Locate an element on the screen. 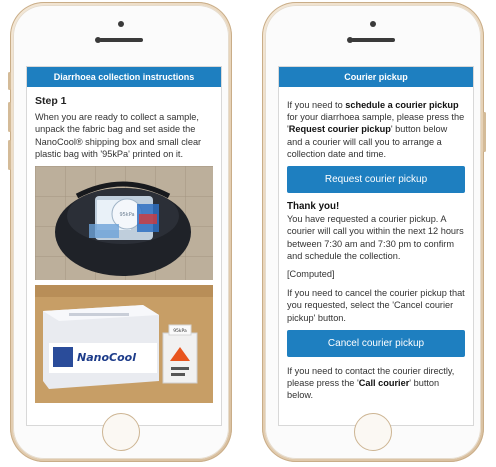 This screenshot has width=496, height=467. computed-field: [Computed] is located at coordinates (311, 274).